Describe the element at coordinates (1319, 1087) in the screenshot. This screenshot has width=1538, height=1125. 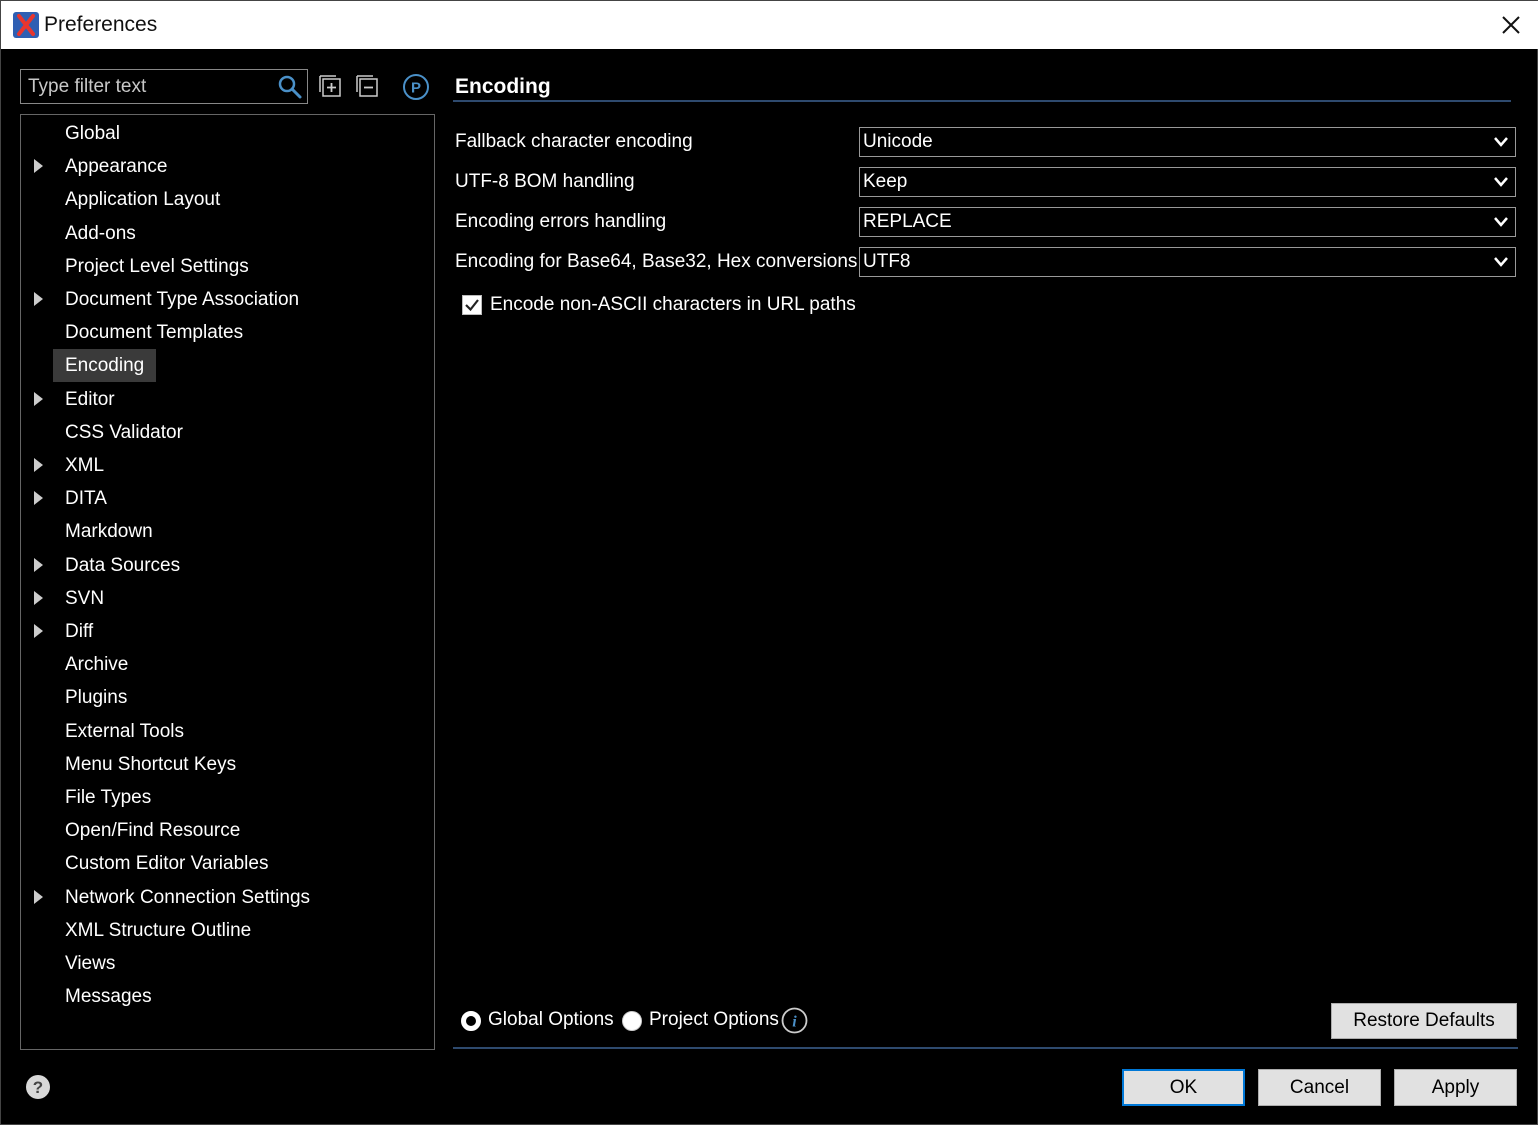
I see `cancel-button: Cancel` at that location.